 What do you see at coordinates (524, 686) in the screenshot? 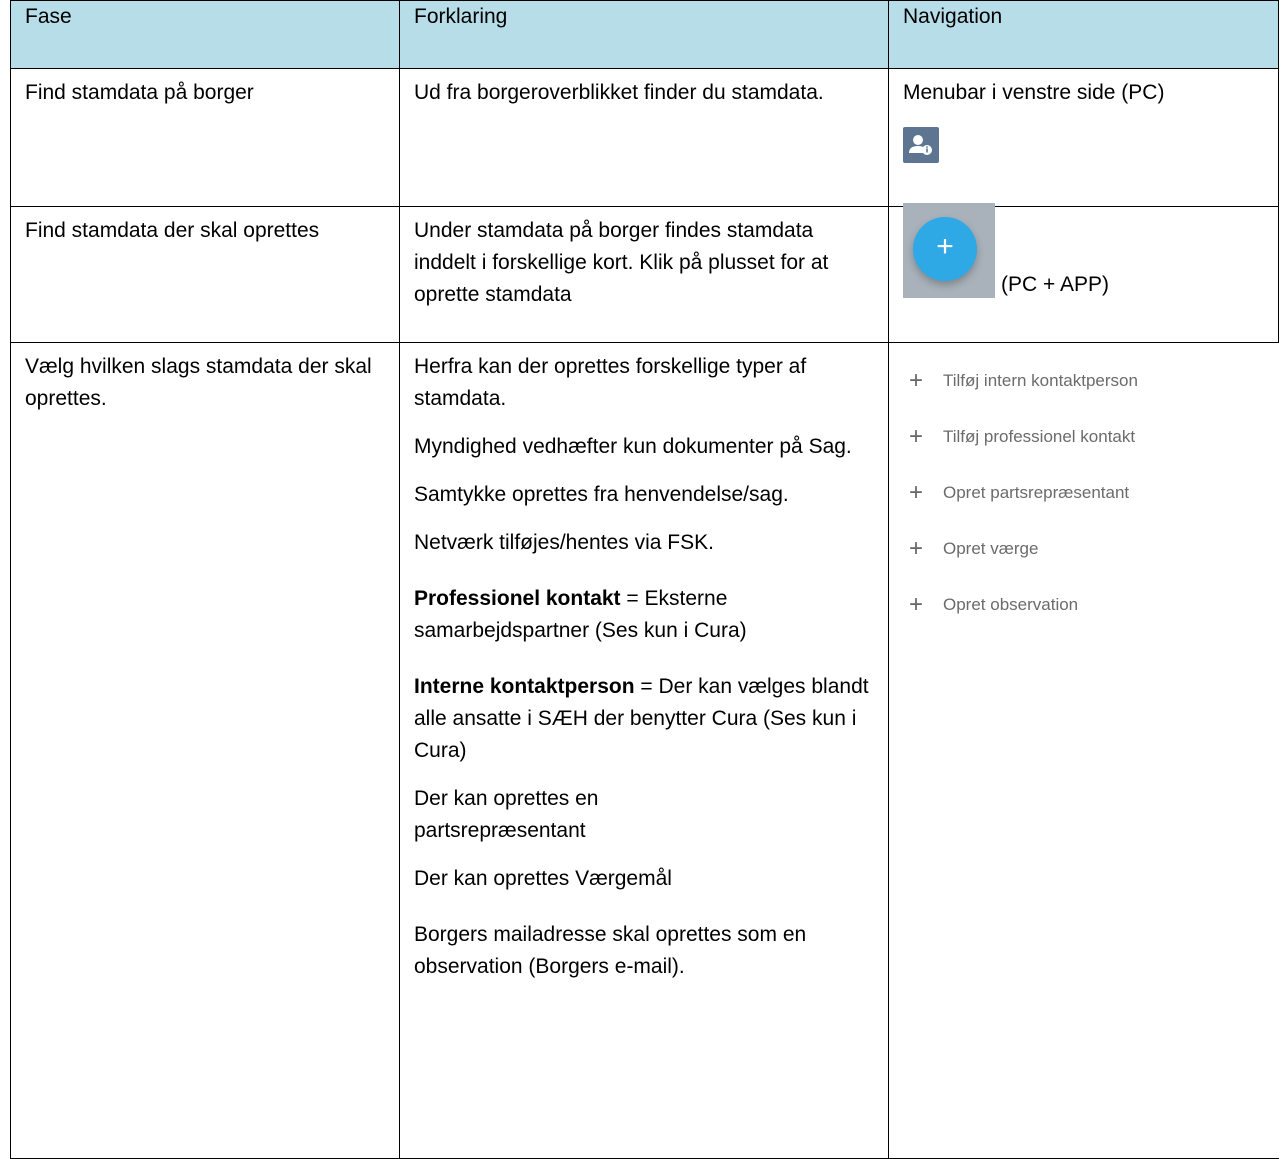
I see `bold-term: Interne kontaktperson` at bounding box center [524, 686].